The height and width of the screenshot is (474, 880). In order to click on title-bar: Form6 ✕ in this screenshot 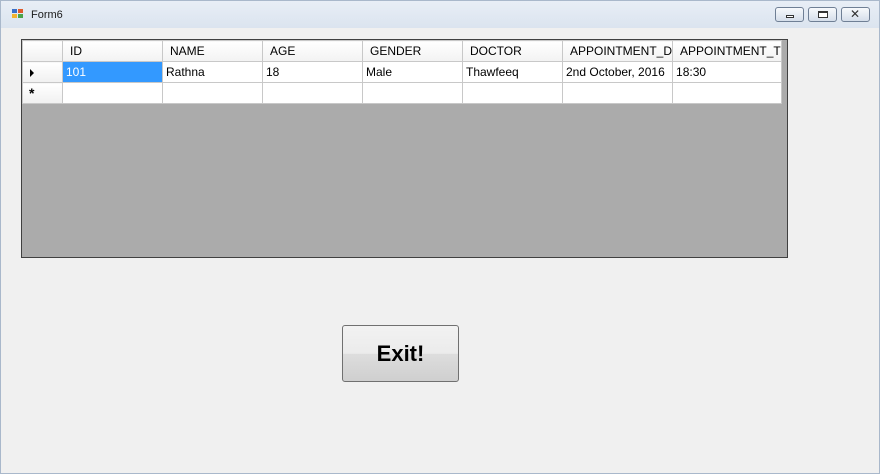, I will do `click(440, 14)`.